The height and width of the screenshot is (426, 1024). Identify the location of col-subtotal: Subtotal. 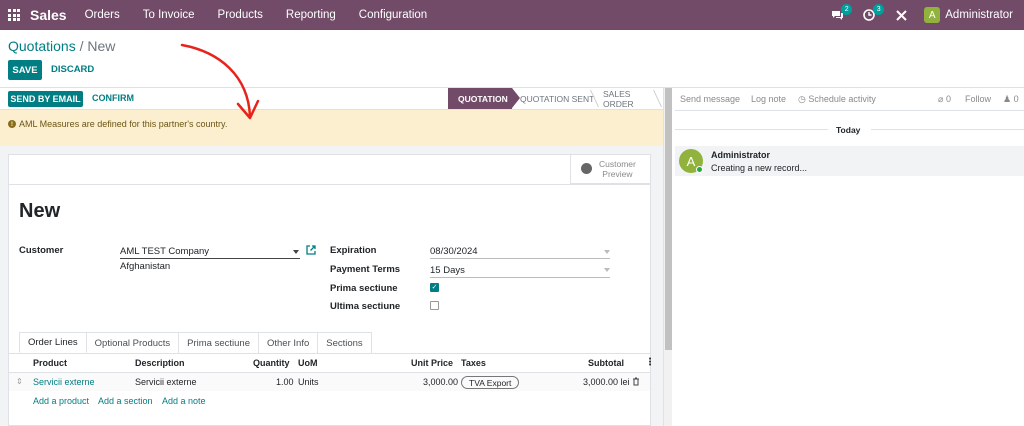
(606, 363).